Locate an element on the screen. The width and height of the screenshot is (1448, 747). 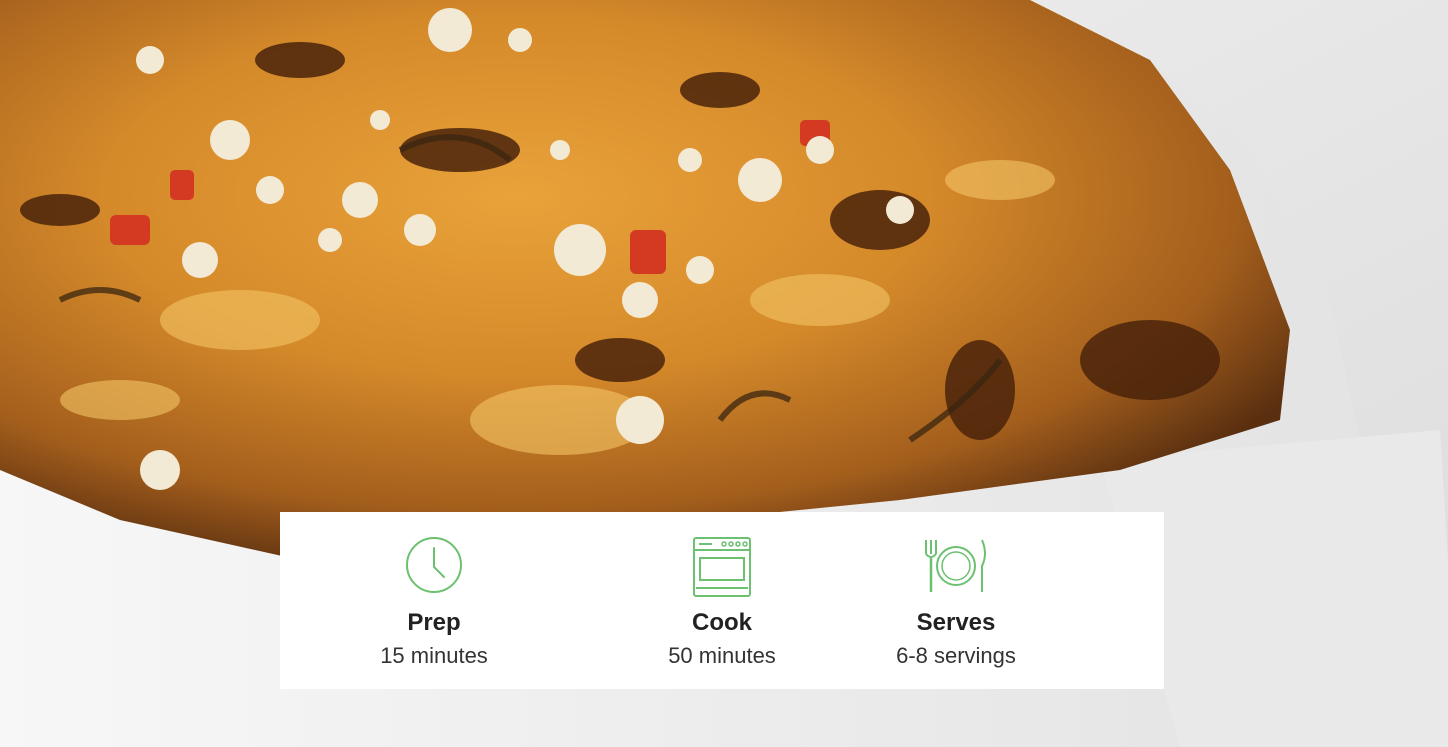
serves-value: 6-8 servings is located at coordinates (956, 655).